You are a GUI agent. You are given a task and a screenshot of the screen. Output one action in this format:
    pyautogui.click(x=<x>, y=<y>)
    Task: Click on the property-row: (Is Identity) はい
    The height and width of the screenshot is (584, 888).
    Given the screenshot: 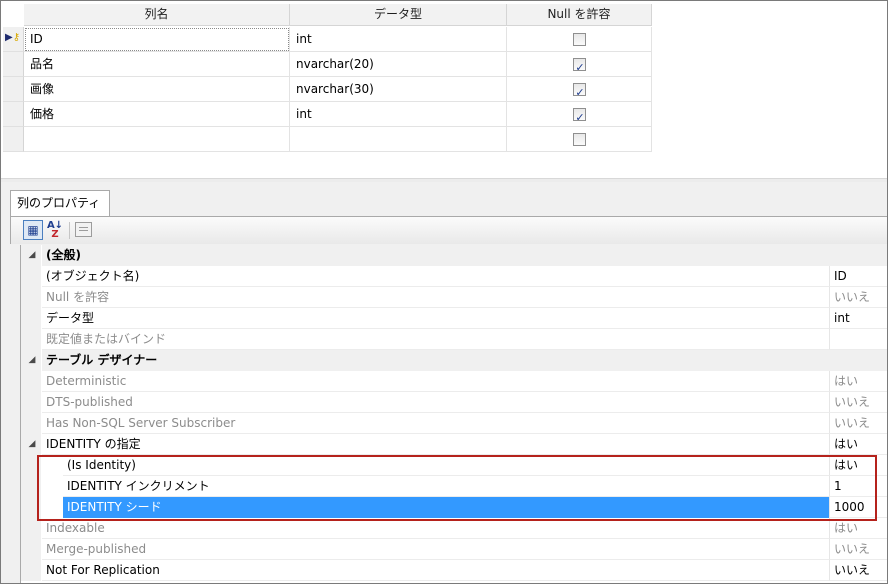 What is the action you would take?
    pyautogui.click(x=454, y=465)
    